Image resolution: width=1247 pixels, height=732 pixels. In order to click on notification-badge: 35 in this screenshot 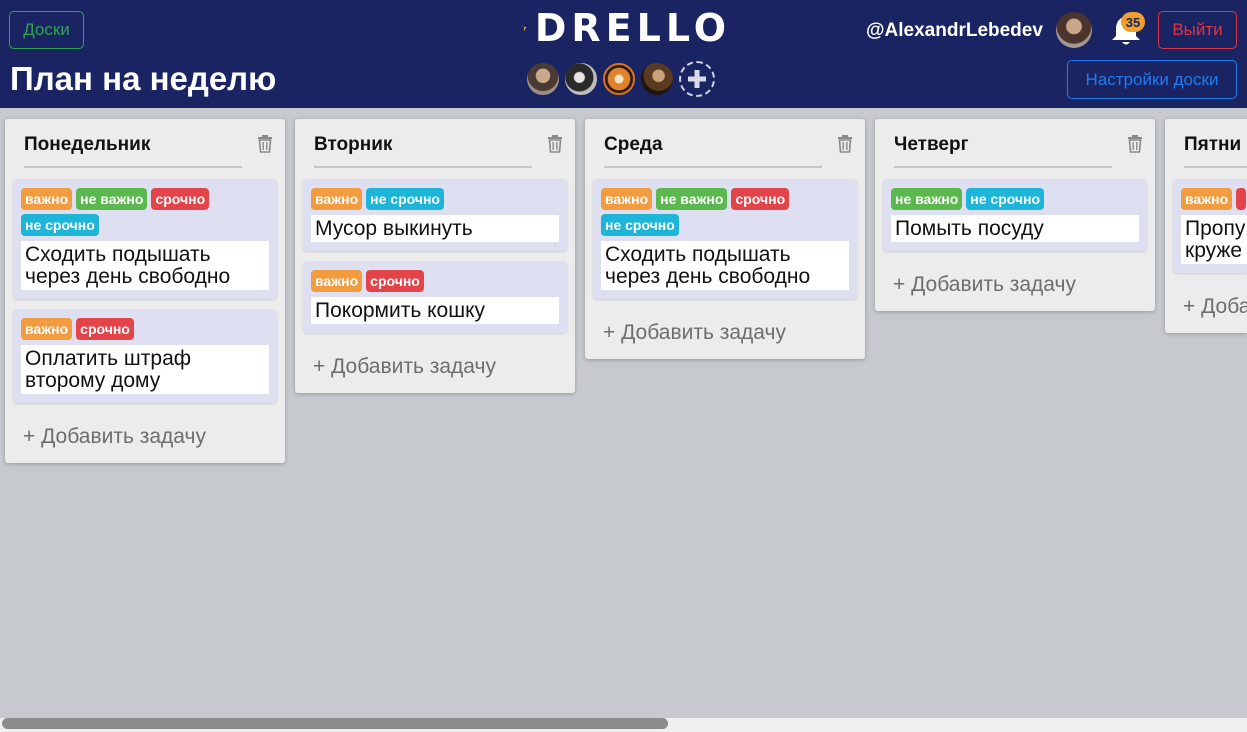, I will do `click(1133, 22)`.